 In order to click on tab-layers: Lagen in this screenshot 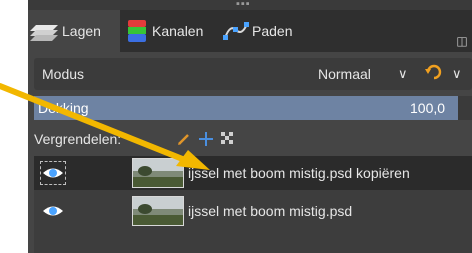, I will do `click(74, 31)`.